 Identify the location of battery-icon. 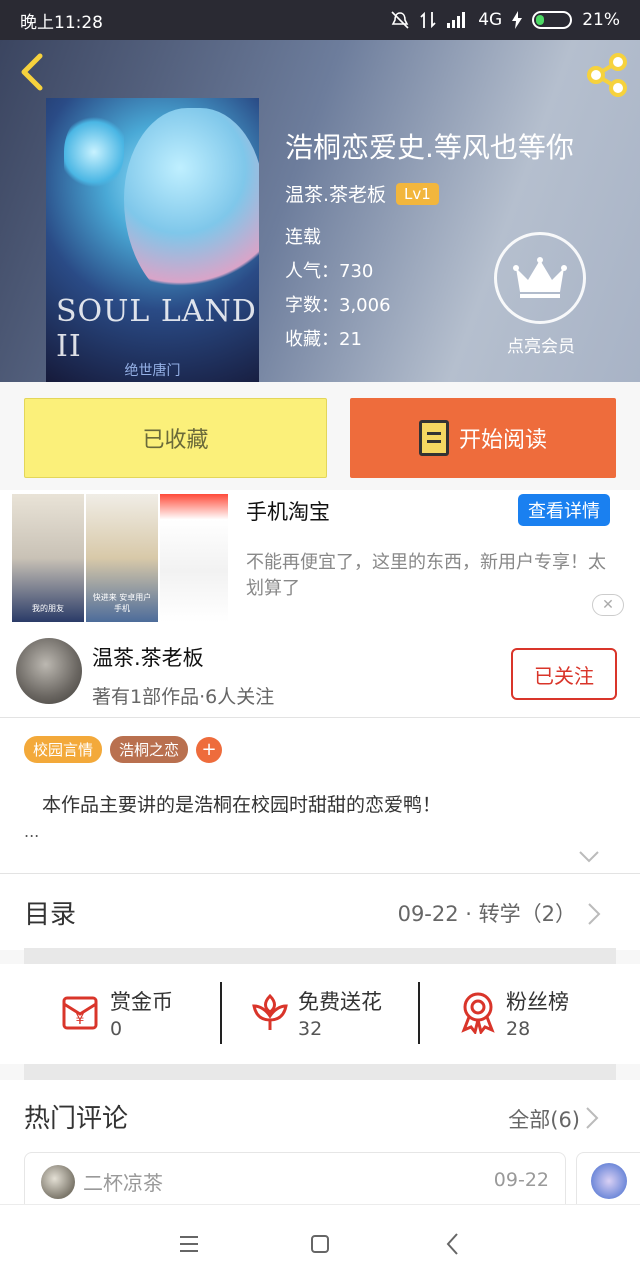
(552, 20).